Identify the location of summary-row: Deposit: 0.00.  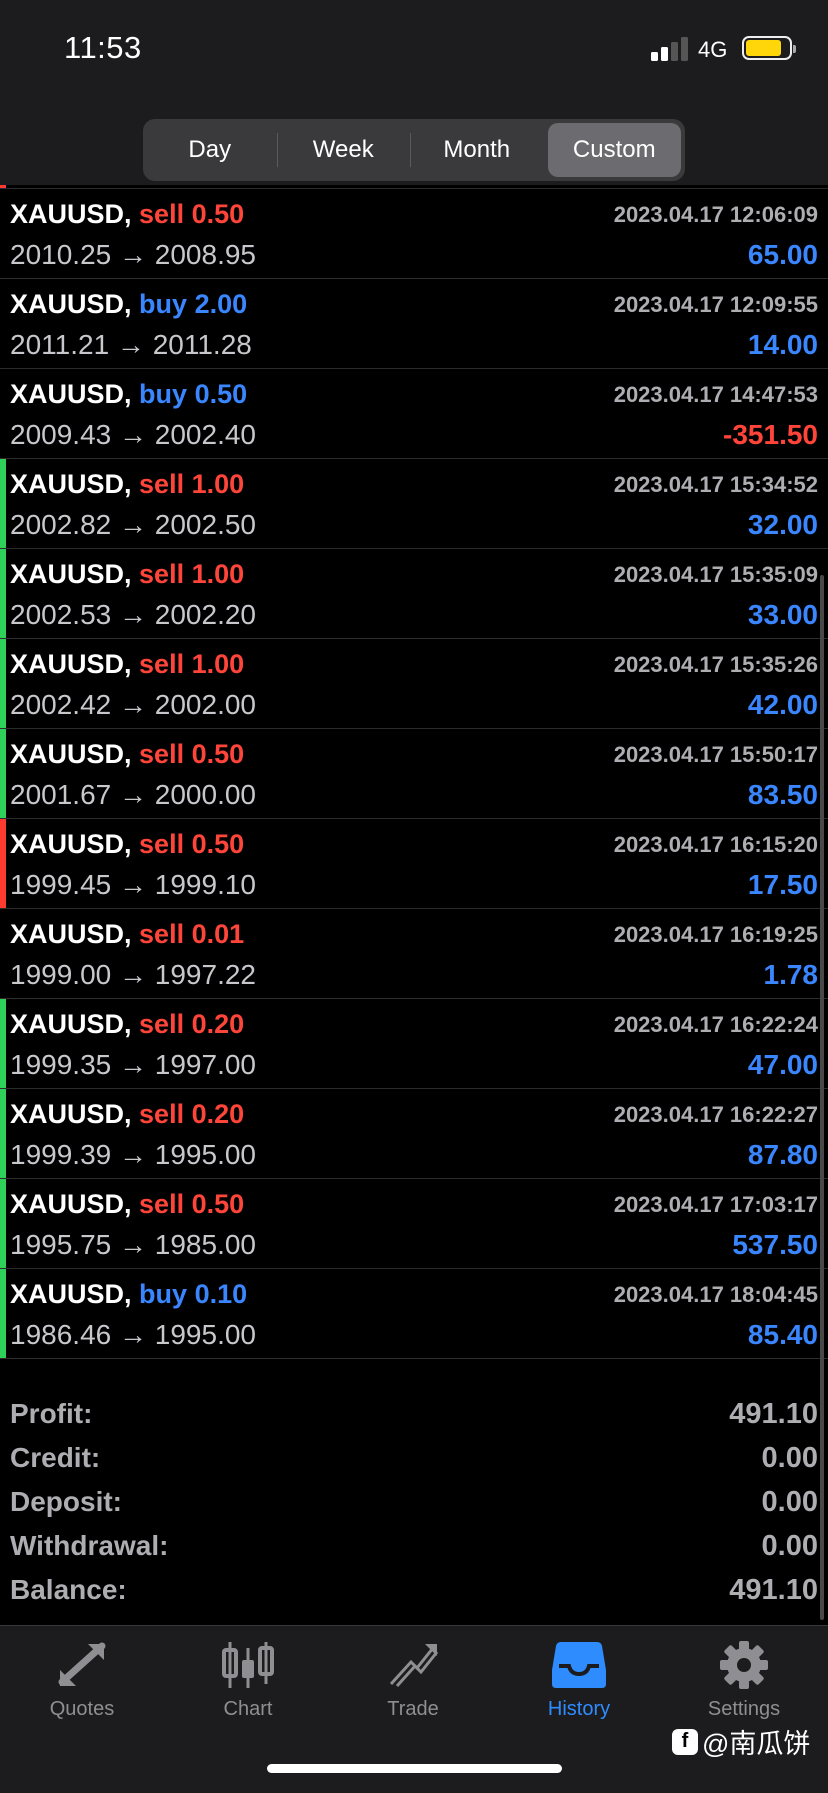
(414, 1504).